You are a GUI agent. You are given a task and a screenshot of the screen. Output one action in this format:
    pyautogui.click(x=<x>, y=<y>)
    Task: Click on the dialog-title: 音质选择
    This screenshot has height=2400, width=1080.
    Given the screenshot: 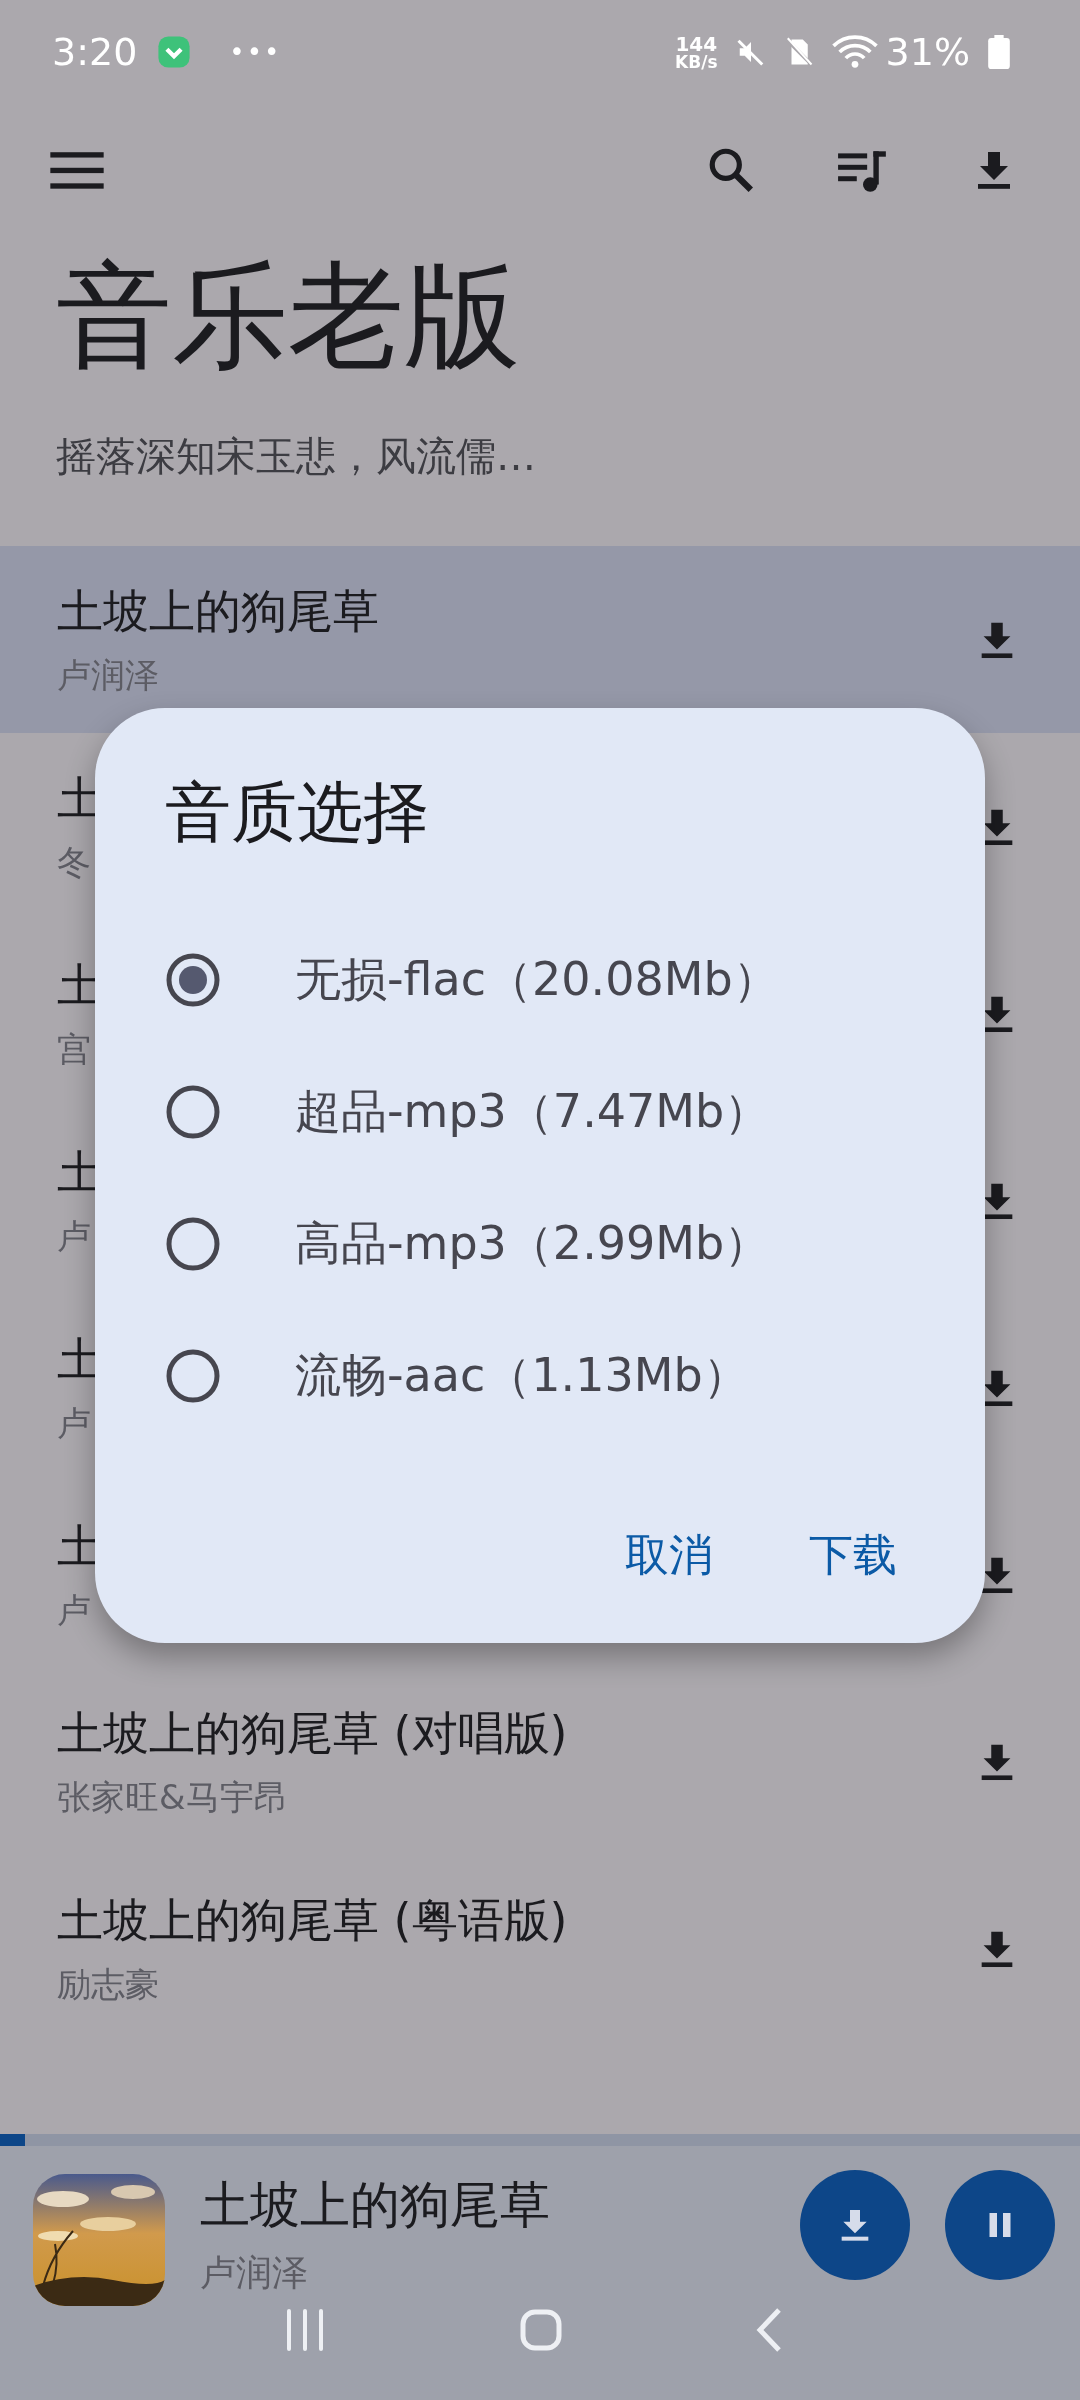 What is the action you would take?
    pyautogui.click(x=297, y=813)
    